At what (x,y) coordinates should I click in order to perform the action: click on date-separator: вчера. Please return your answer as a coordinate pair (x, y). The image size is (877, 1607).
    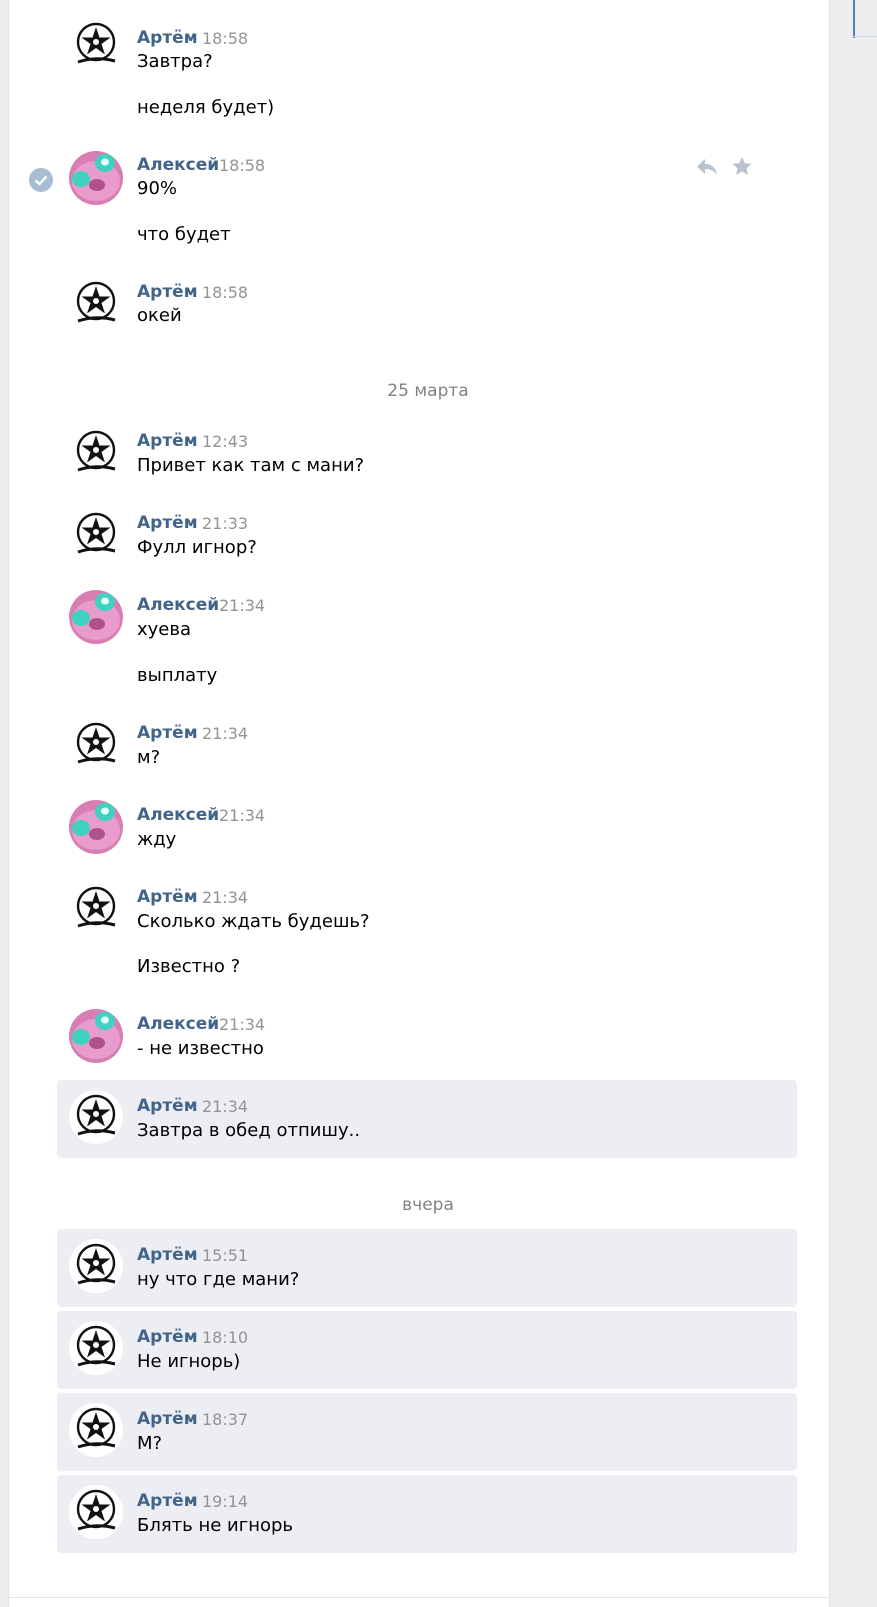
    Looking at the image, I should click on (428, 1205).